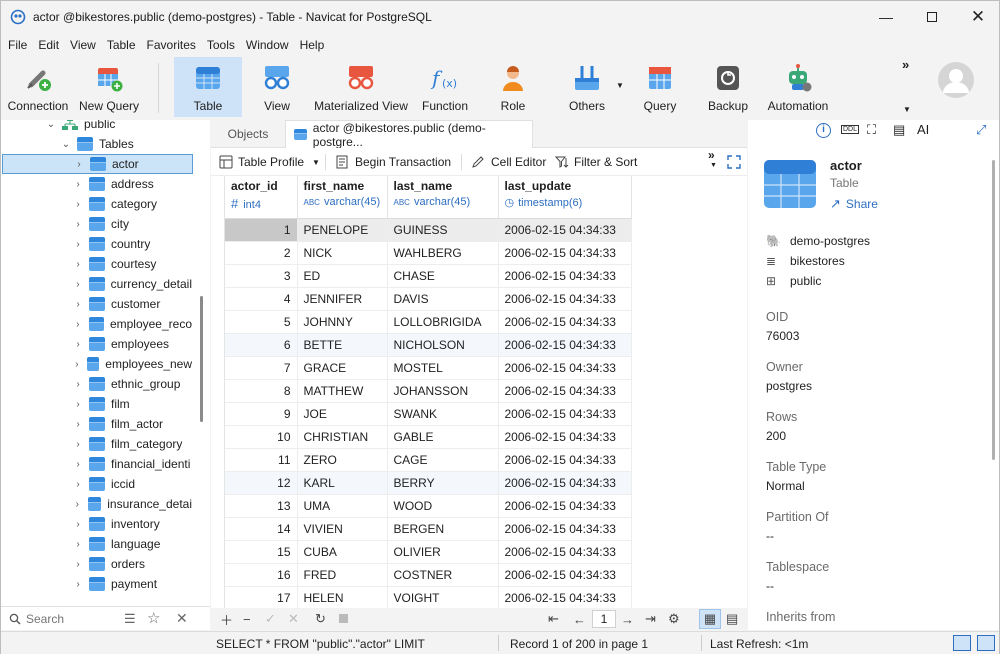 This screenshot has height=654, width=1000. Describe the element at coordinates (226, 619) in the screenshot. I see `add-record-icon: ＋` at that location.